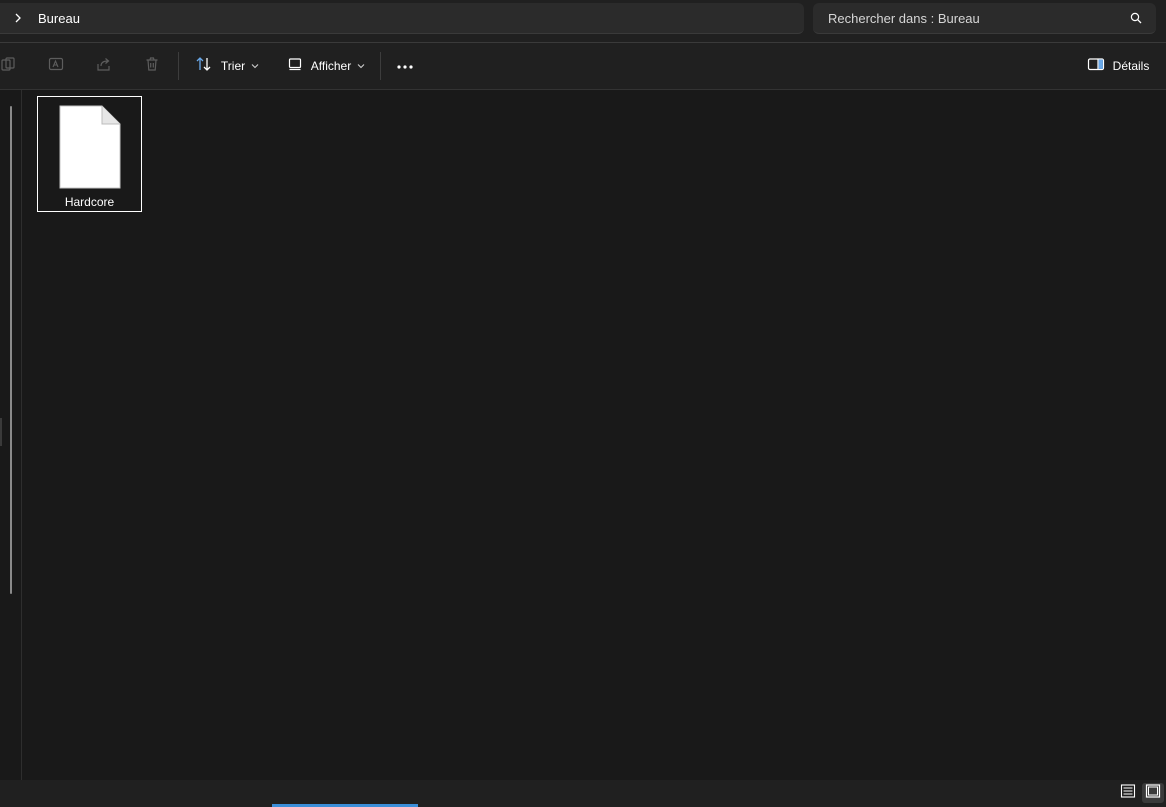 This screenshot has height=807, width=1166. Describe the element at coordinates (984, 18) in the screenshot. I see `search-box: Rechercher dans : Bureau` at that location.